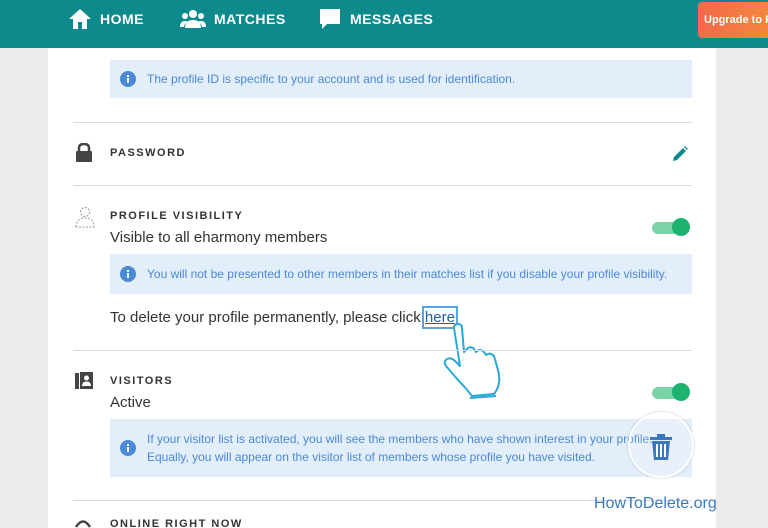 This screenshot has height=528, width=768. Describe the element at coordinates (671, 227) in the screenshot. I see `profile-visibility-toggle` at that location.